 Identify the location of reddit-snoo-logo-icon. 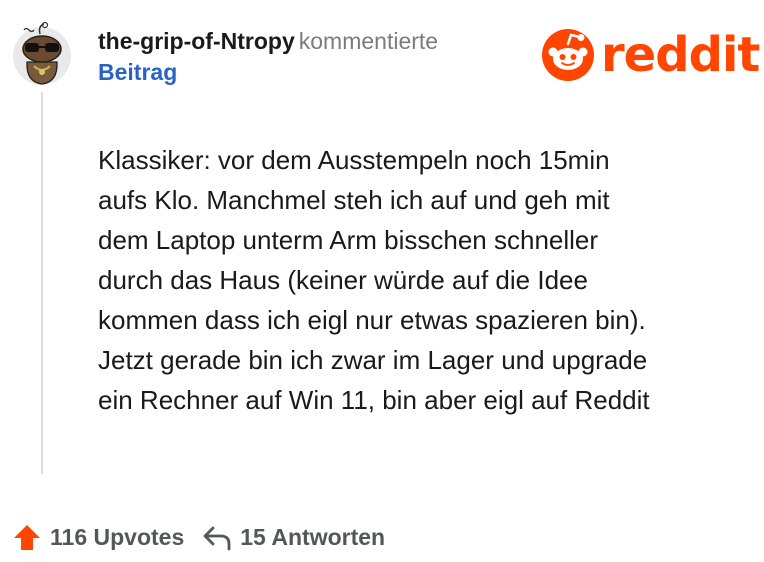
(568, 55).